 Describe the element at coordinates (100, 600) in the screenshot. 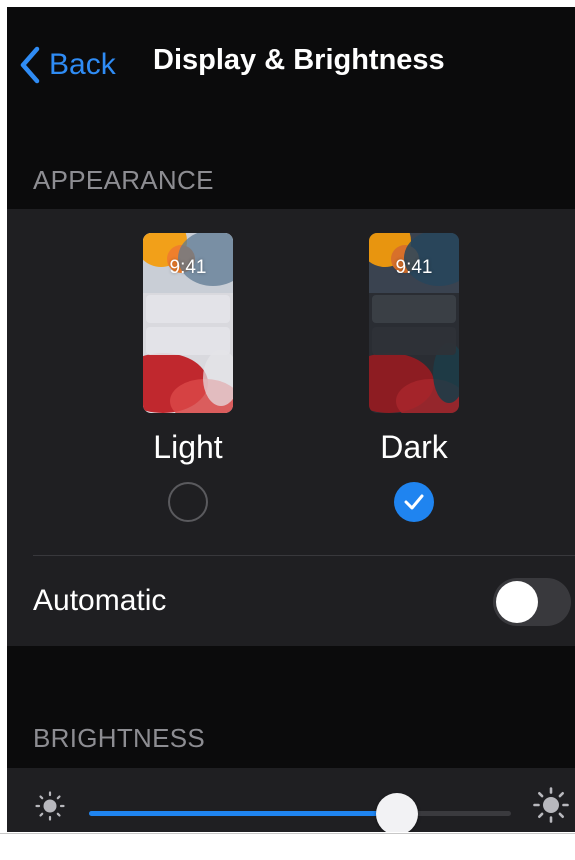

I see `automatic-label: Automatic` at that location.